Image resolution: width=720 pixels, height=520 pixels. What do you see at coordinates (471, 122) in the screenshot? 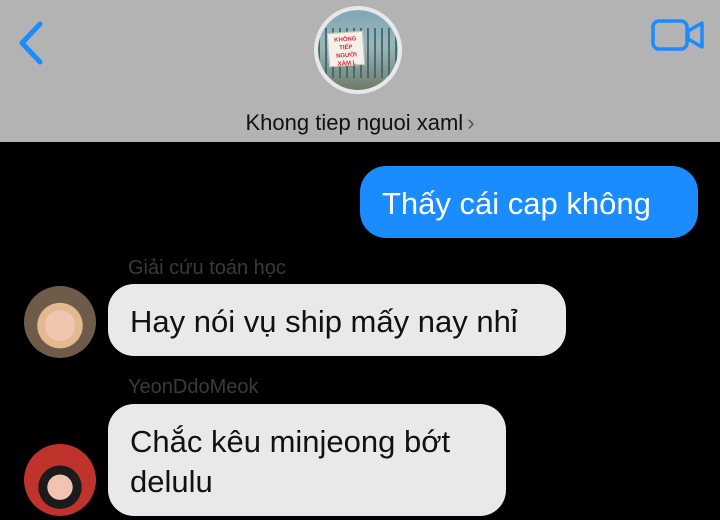
I see `chevron-right-icon: ›` at bounding box center [471, 122].